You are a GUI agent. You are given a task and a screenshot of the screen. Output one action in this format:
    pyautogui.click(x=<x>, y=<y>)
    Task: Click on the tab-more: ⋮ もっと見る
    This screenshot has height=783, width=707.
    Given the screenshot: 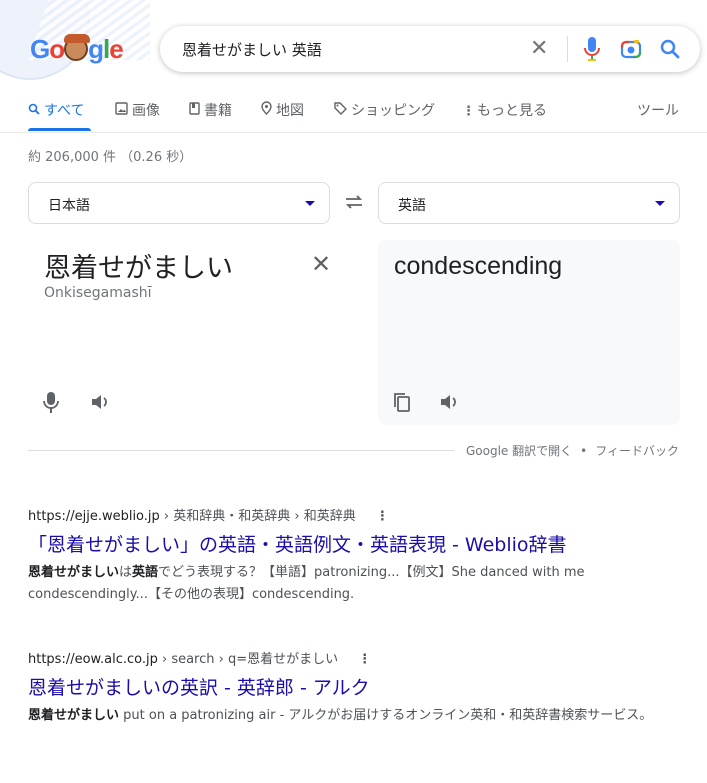 What is the action you would take?
    pyautogui.click(x=504, y=110)
    